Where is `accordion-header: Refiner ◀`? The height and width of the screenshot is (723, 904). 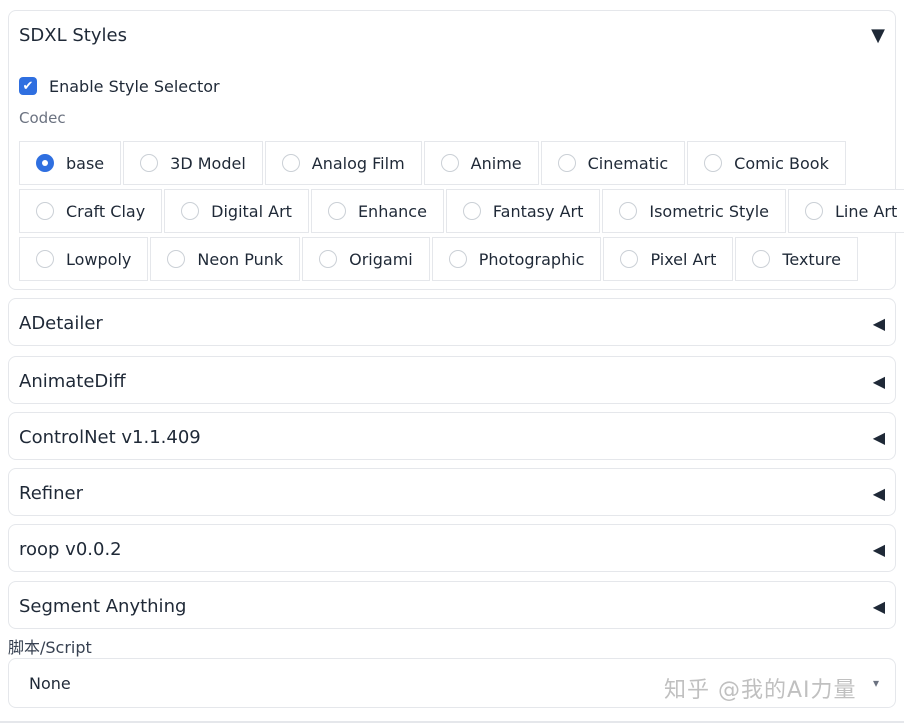 accordion-header: Refiner ◀ is located at coordinates (452, 493).